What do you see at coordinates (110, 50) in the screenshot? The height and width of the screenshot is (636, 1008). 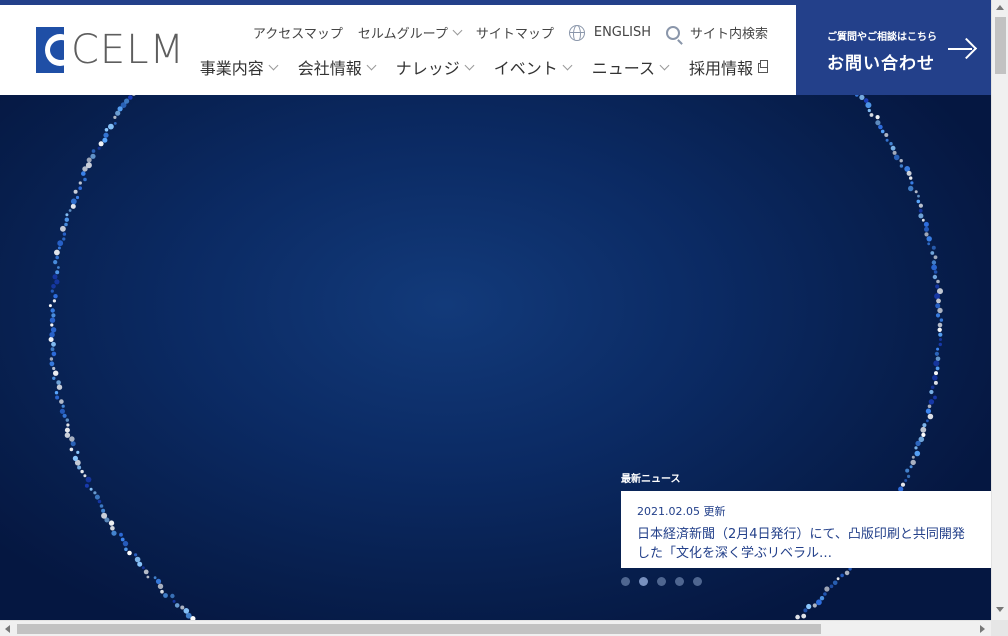 I see `site-logo: CELM` at bounding box center [110, 50].